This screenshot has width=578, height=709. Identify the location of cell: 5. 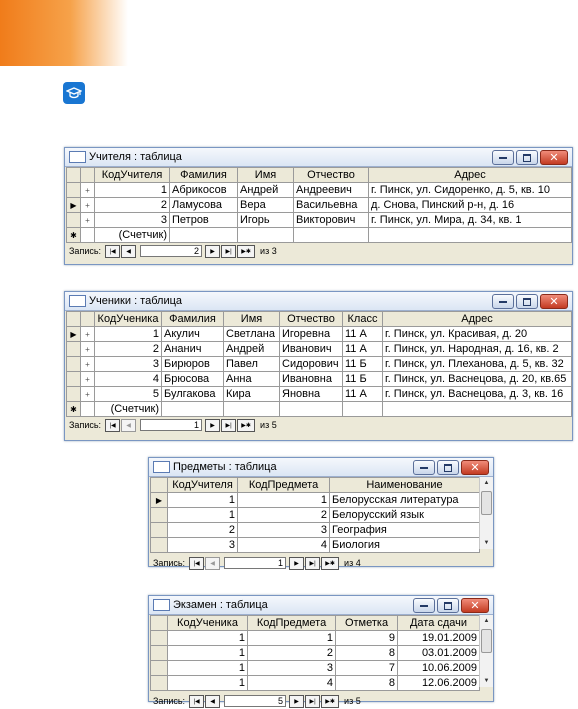
(128, 394).